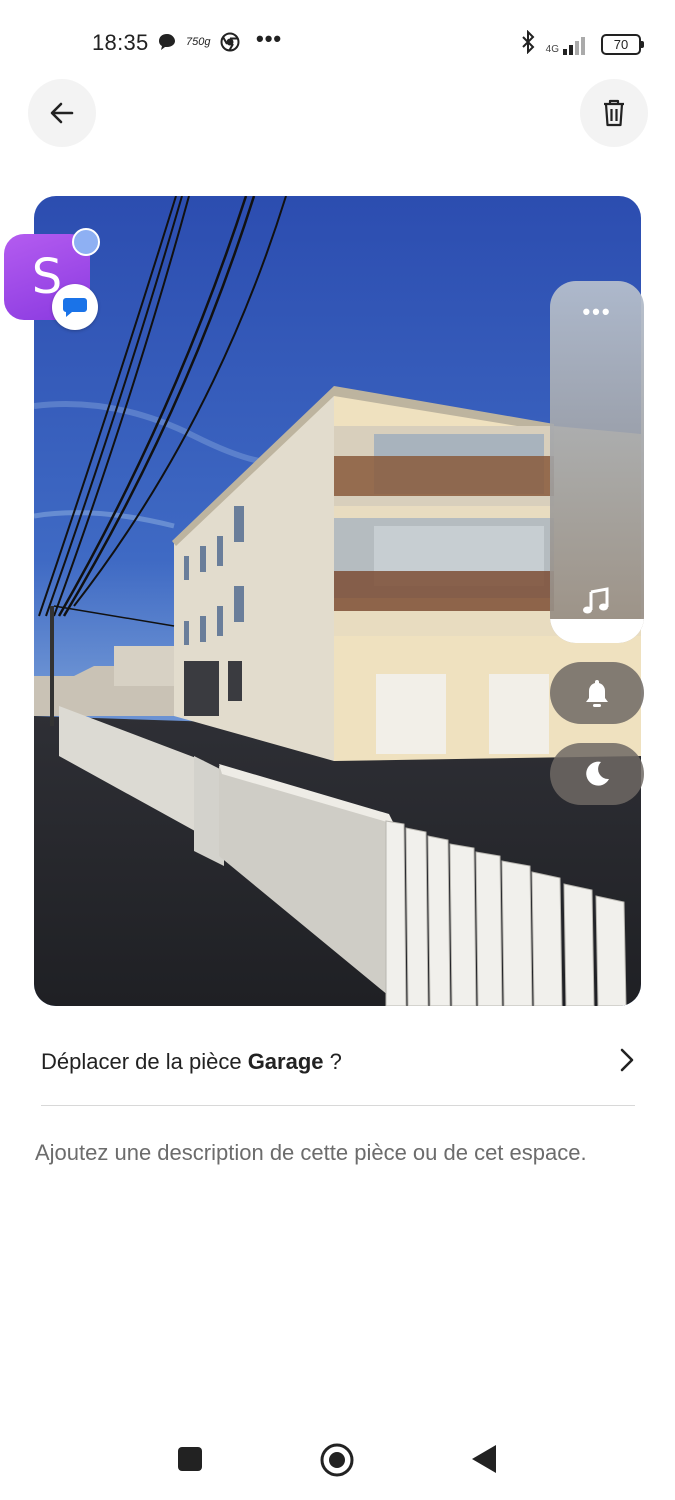 This screenshot has width=675, height=1500. I want to click on move-room-label: Déplacer de la pièce Garage ?, so click(191, 1062).